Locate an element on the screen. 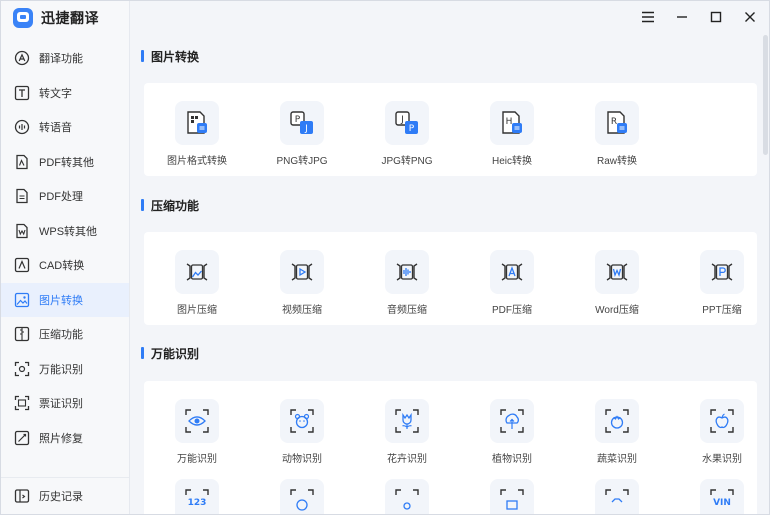  svg-text: H is located at coordinates (509, 122).